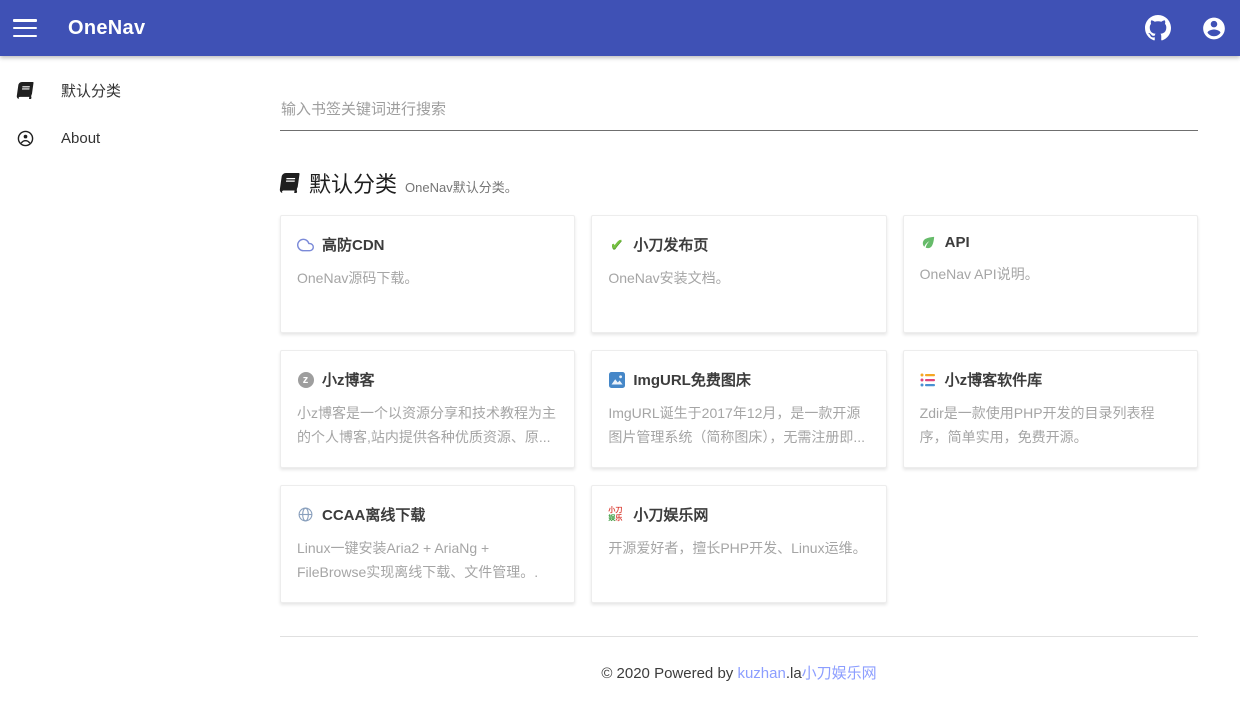 The height and width of the screenshot is (712, 1240). What do you see at coordinates (305, 379) in the screenshot?
I see `z-circle-icon: z` at bounding box center [305, 379].